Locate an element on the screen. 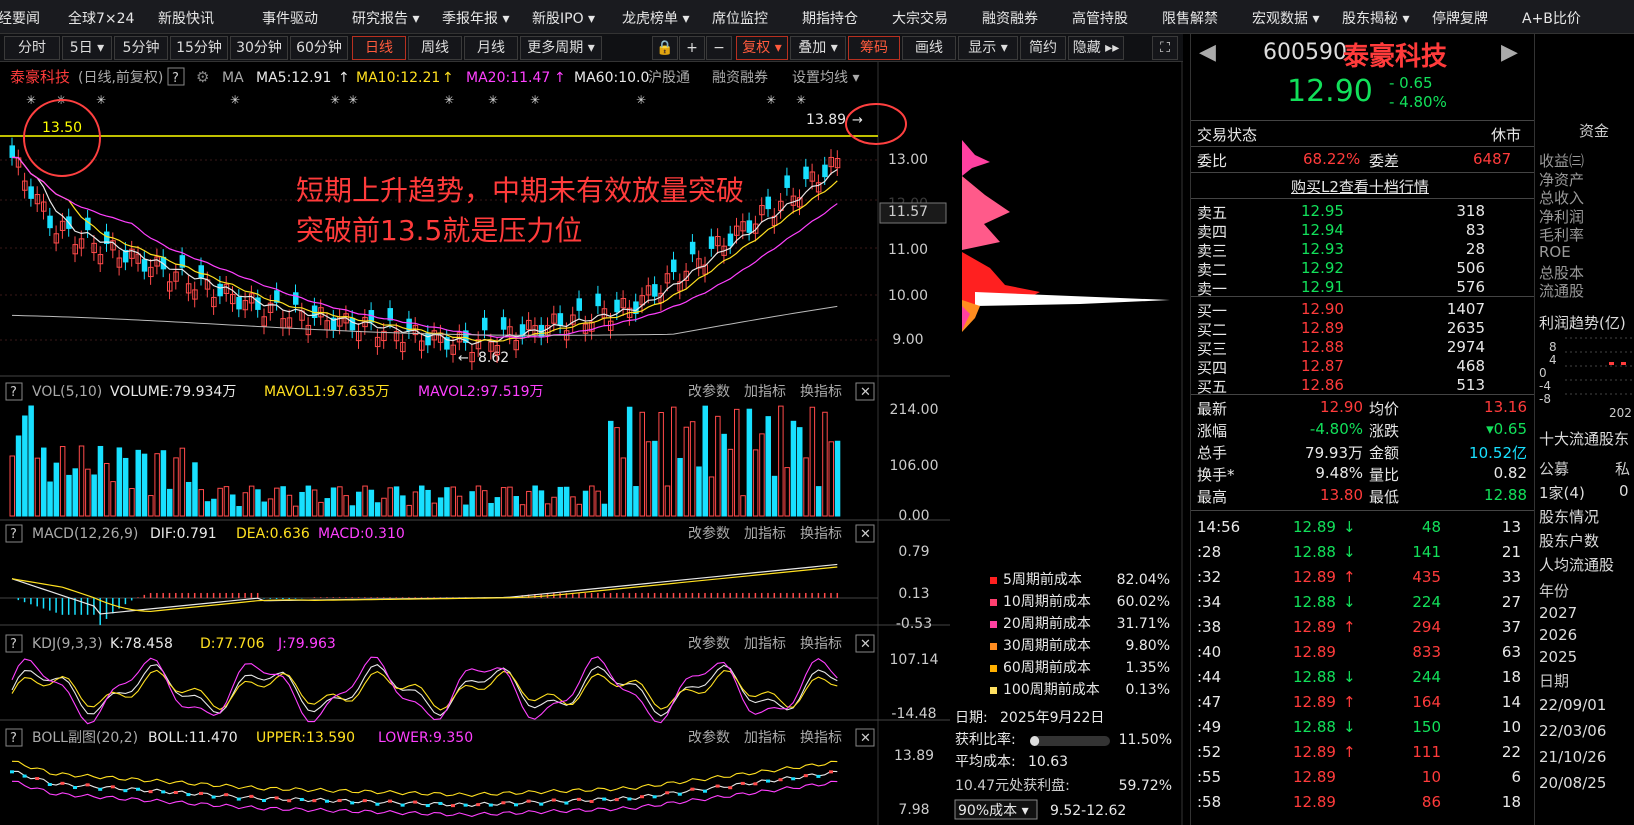 This screenshot has width=1634, height=825. shareholder-link: 股东情况 is located at coordinates (1569, 516).